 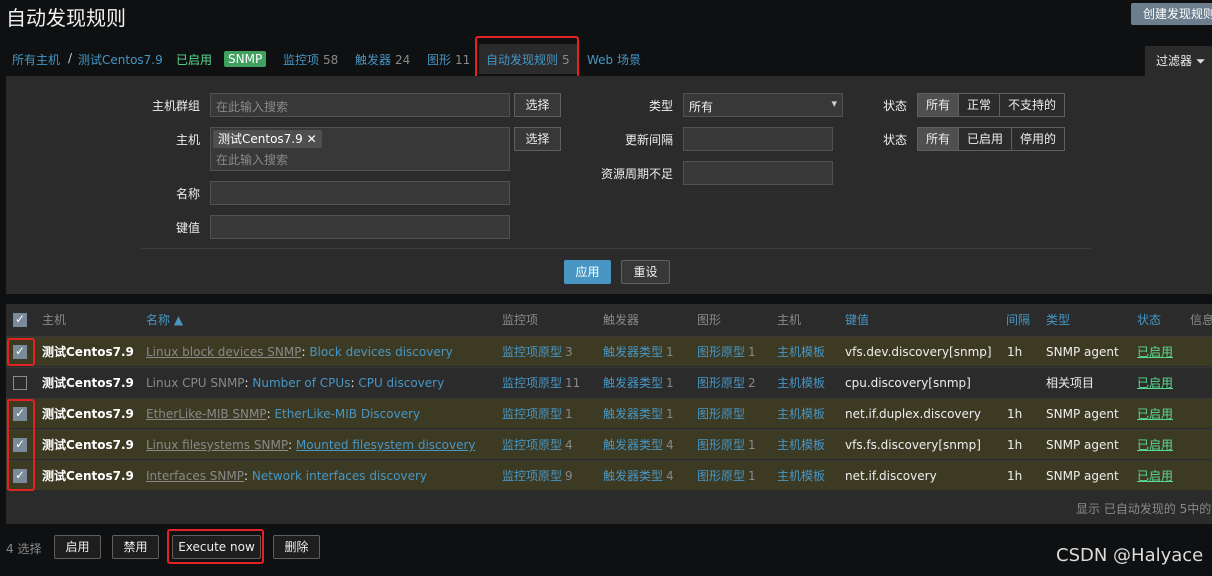 I want to click on state-option-normal: 正常, so click(x=980, y=105).